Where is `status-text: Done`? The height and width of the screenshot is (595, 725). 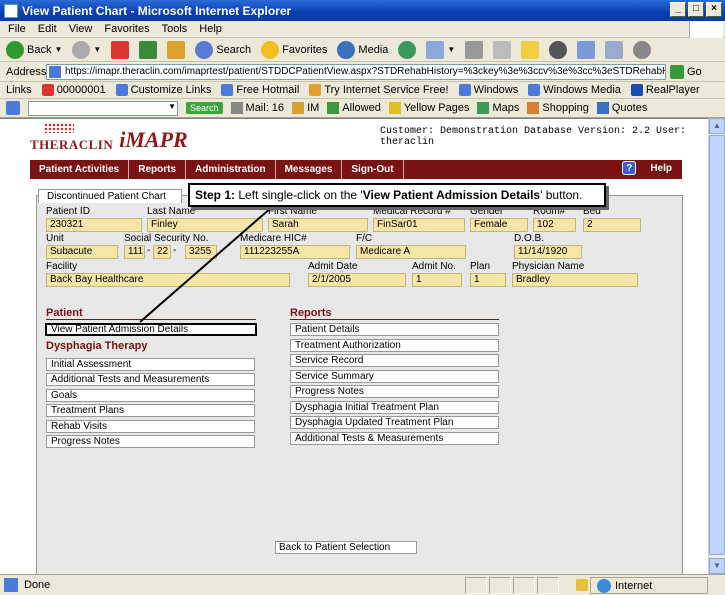
status-text: Done is located at coordinates (37, 585).